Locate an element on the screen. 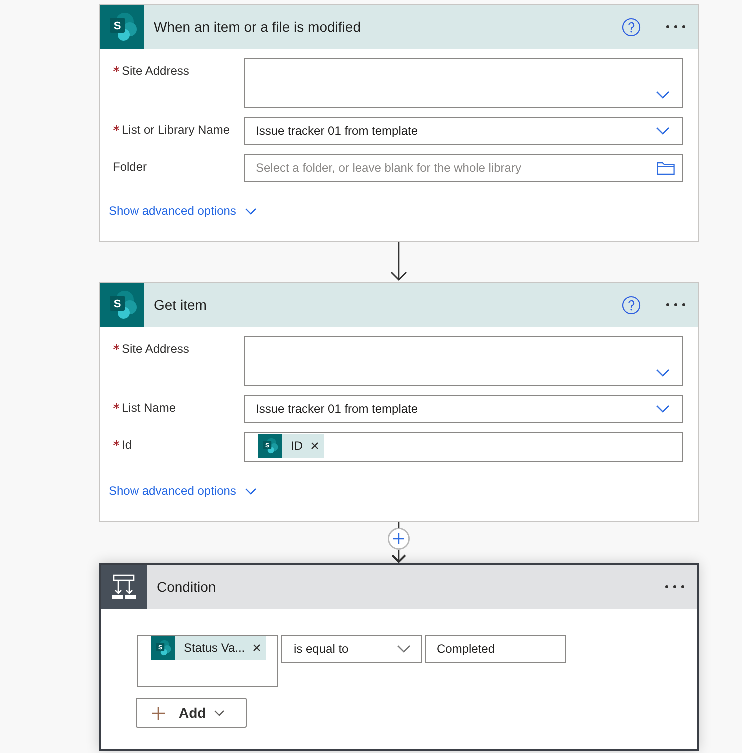 This screenshot has width=742, height=753. field-label: Id is located at coordinates (127, 445).